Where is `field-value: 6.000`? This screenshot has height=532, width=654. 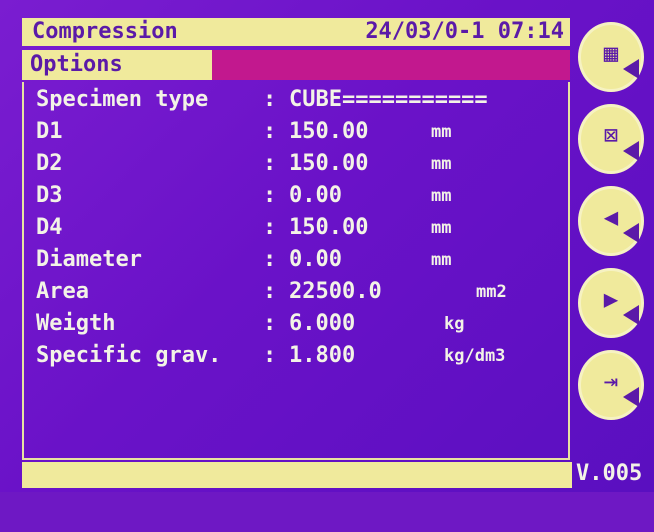 field-value: 6.000 is located at coordinates (322, 323).